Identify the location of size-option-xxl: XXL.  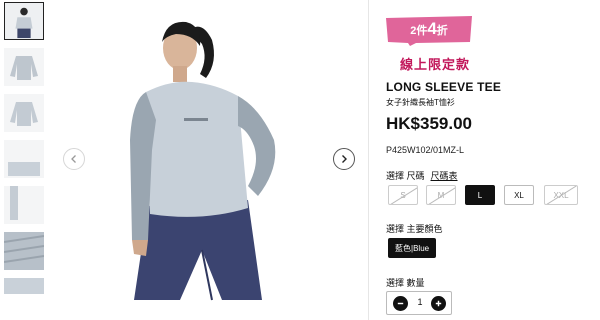
(561, 195).